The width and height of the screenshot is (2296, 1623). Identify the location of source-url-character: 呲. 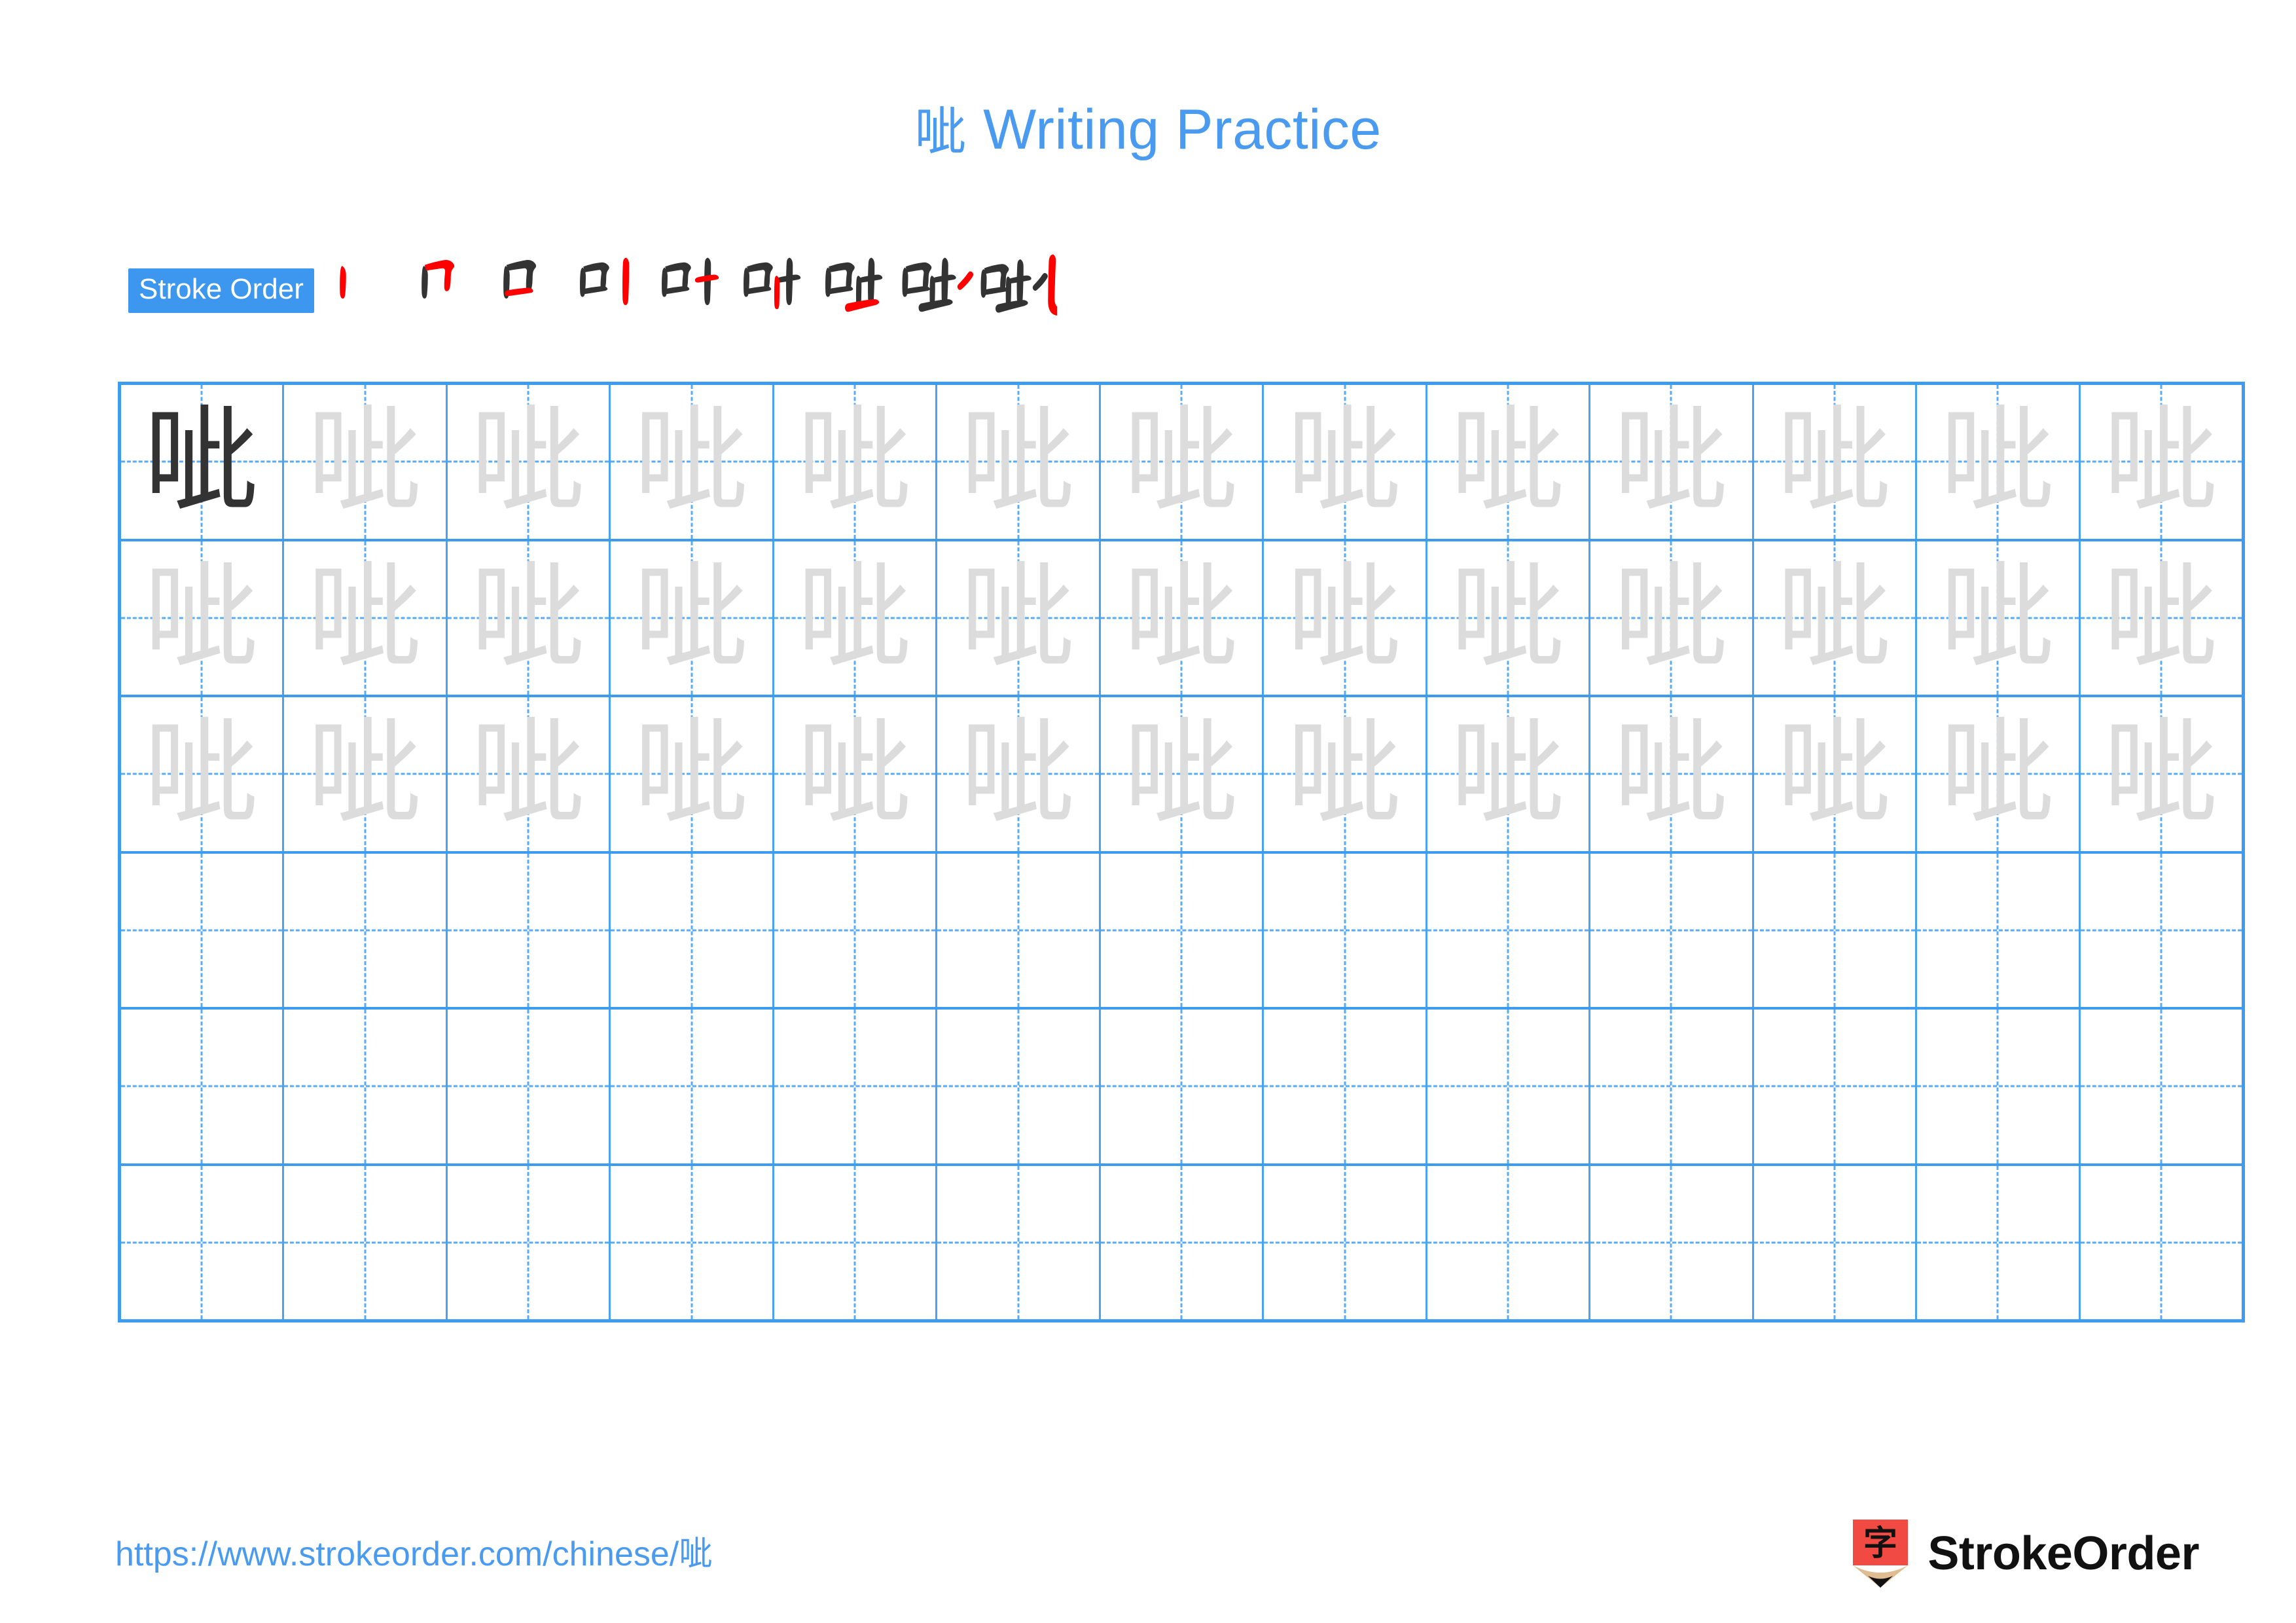
(696, 1554).